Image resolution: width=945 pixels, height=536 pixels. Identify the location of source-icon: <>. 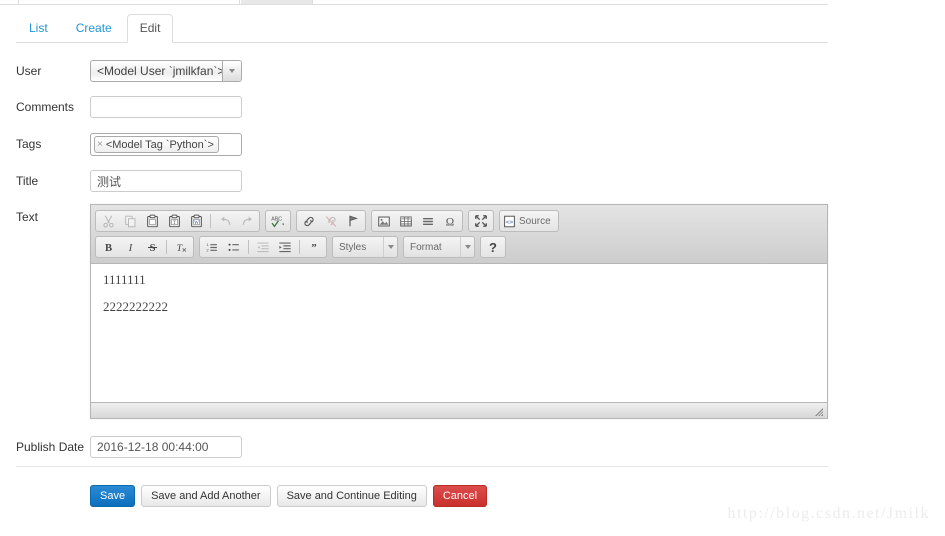
(509, 221).